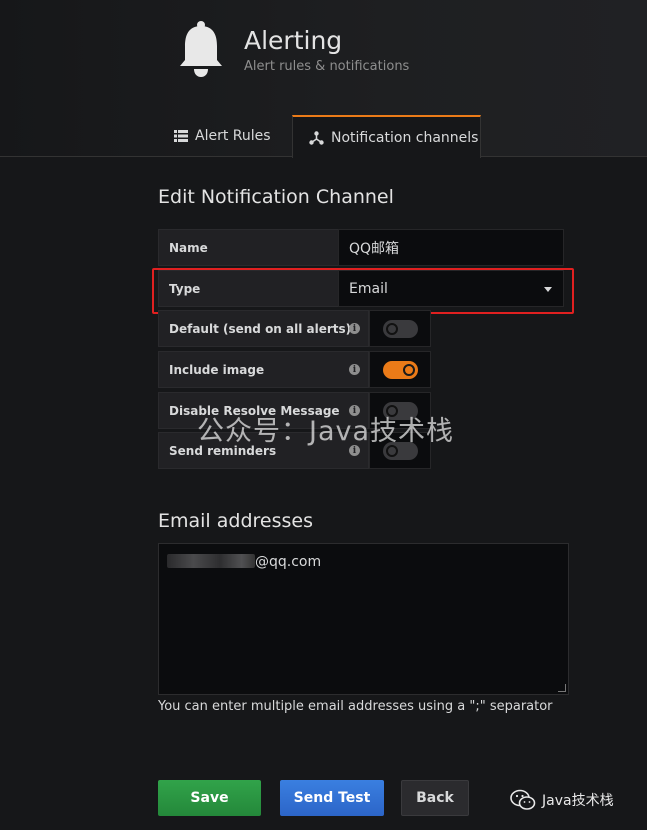 This screenshot has height=830, width=647. What do you see at coordinates (578, 801) in the screenshot?
I see `wechat-label: Java技术栈` at bounding box center [578, 801].